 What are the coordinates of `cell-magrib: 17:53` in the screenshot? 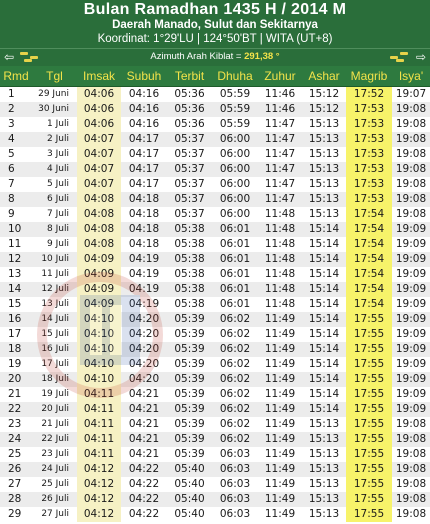 It's located at (369, 154).